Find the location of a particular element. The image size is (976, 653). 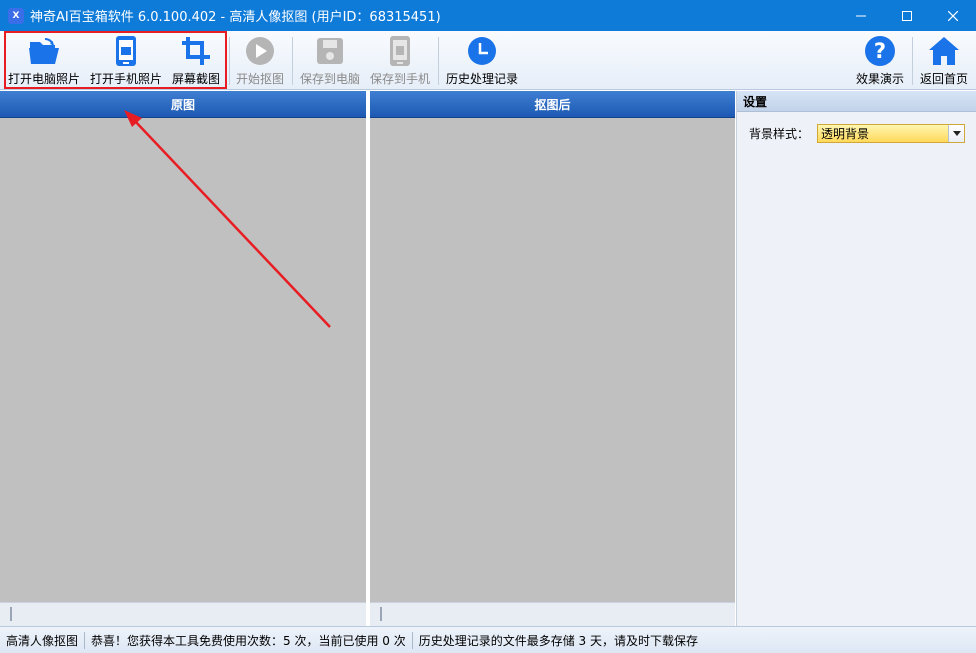

clock-icon is located at coordinates (482, 51).